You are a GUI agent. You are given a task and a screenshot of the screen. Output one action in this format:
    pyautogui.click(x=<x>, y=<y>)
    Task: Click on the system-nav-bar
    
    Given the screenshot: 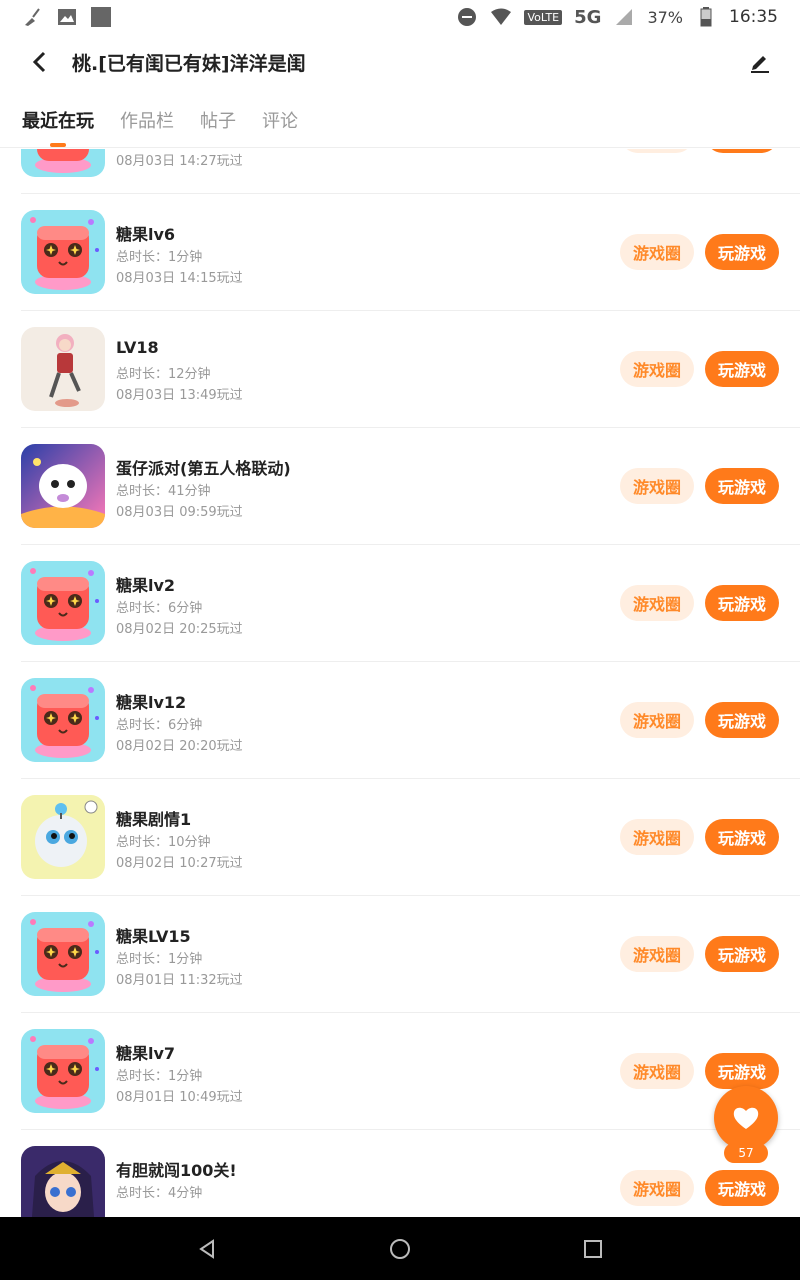 What is the action you would take?
    pyautogui.click(x=400, y=1248)
    